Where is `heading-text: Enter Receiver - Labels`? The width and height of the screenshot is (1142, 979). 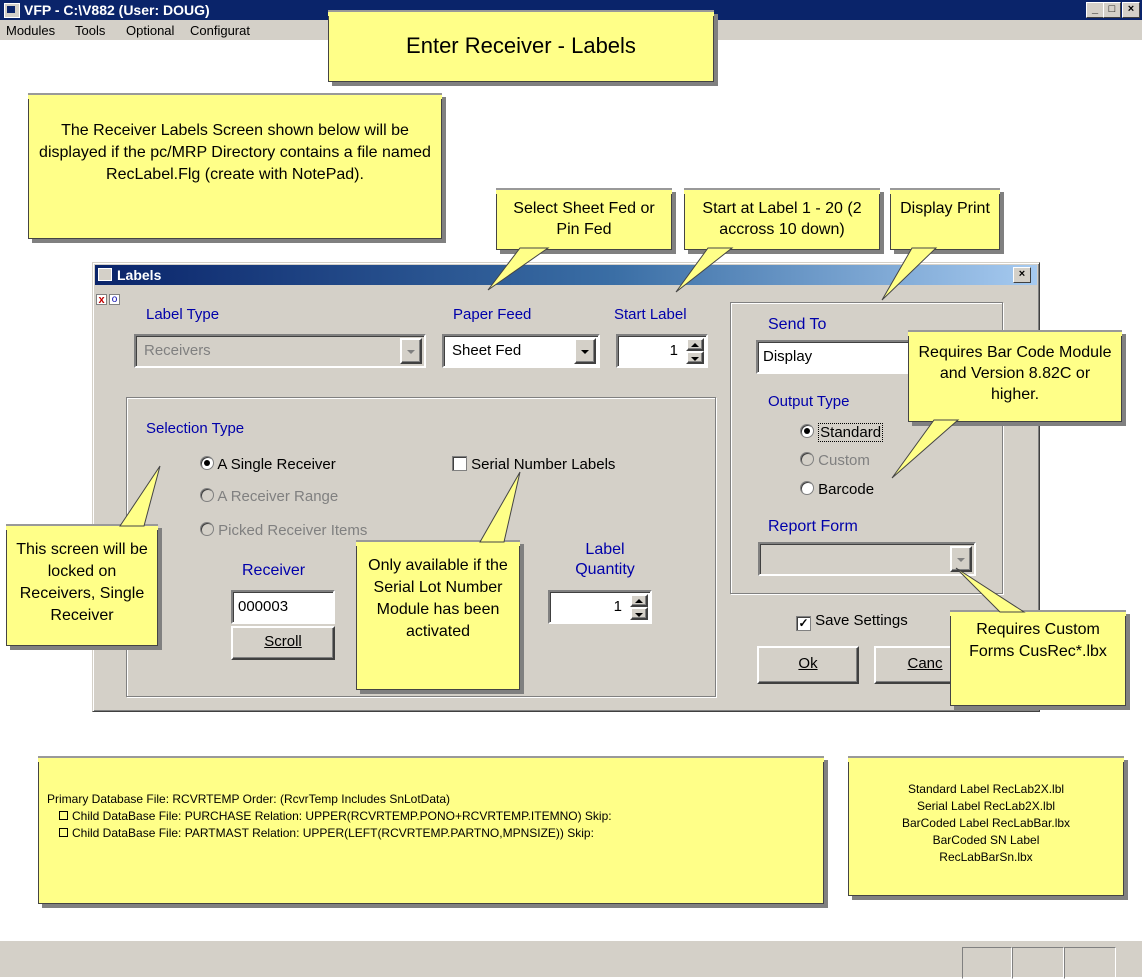
heading-text: Enter Receiver - Labels is located at coordinates (521, 45).